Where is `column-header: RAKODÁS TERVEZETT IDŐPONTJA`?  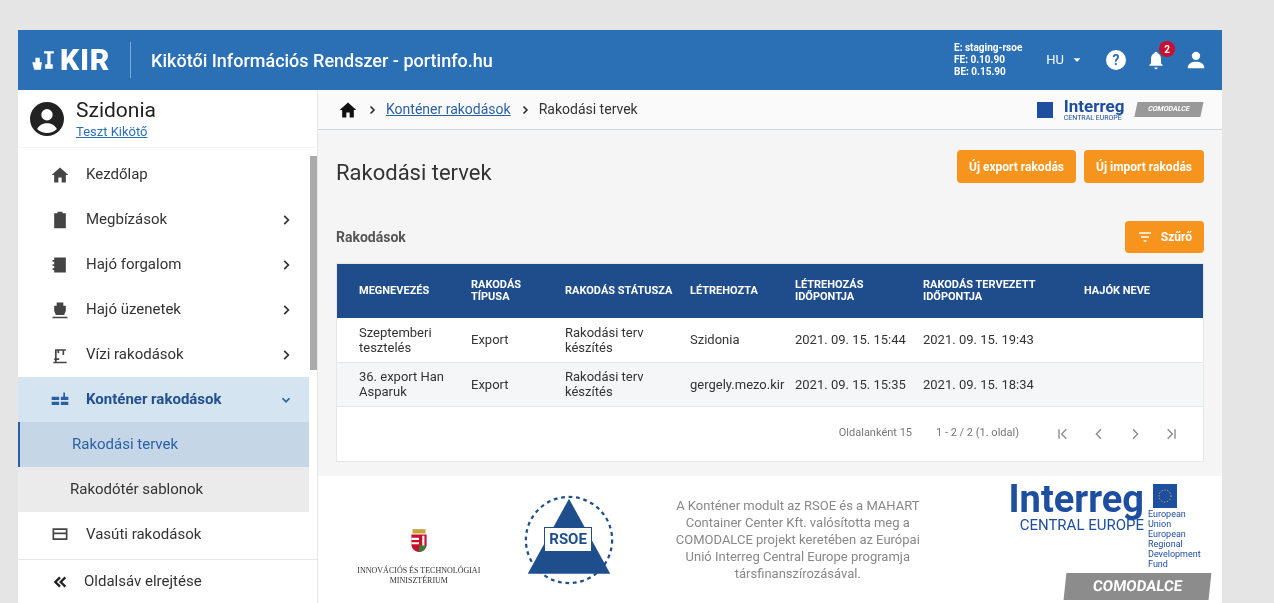
column-header: RAKODÁS TERVEZETT IDŐPONTJA is located at coordinates (1003, 291).